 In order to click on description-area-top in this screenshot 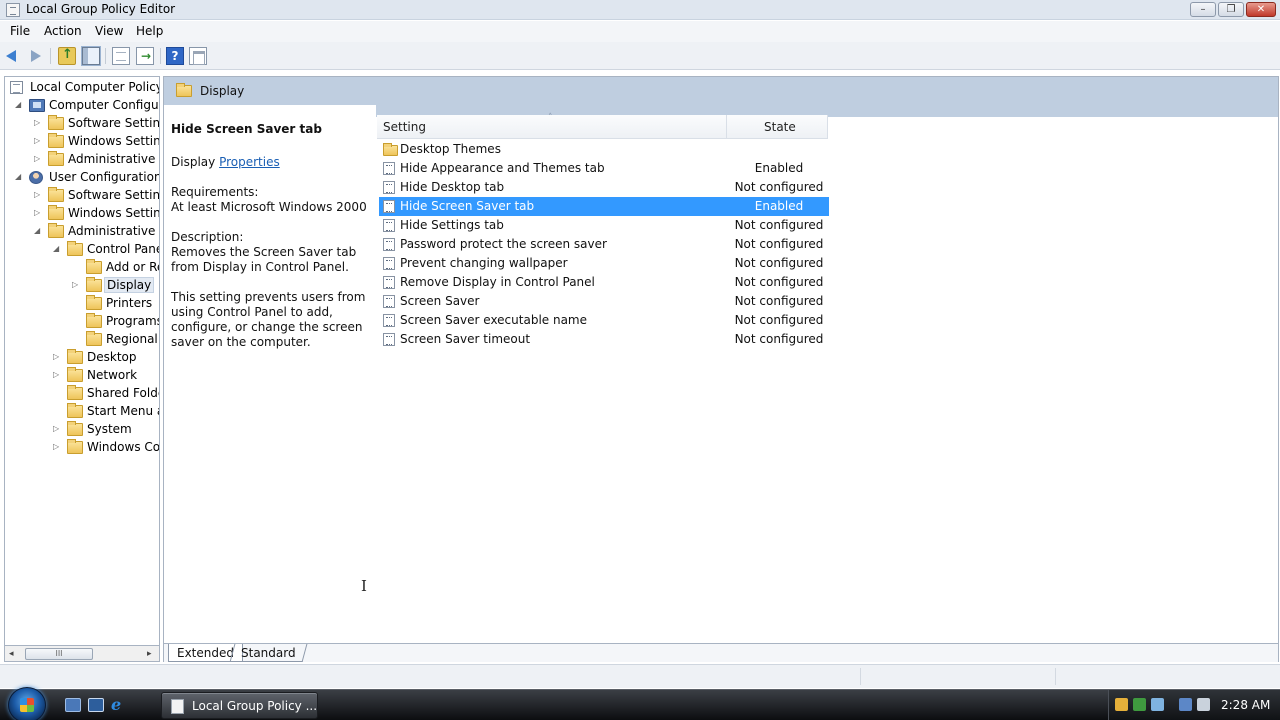, I will do `click(270, 111)`.